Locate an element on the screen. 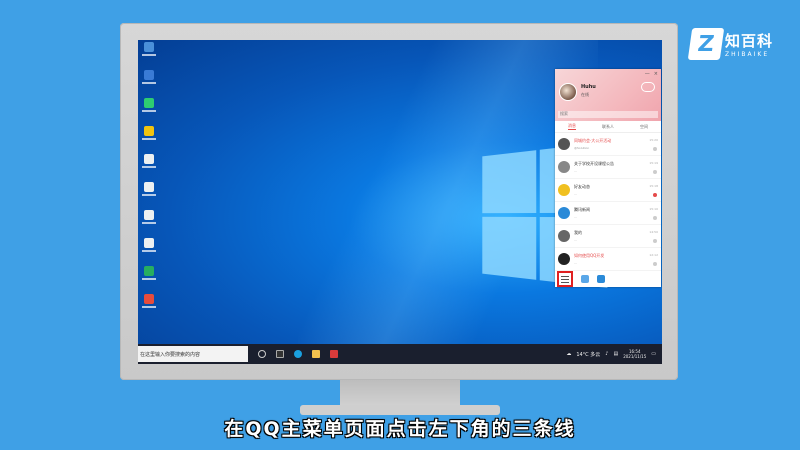  tab-contacts: 联系人 is located at coordinates (608, 127).